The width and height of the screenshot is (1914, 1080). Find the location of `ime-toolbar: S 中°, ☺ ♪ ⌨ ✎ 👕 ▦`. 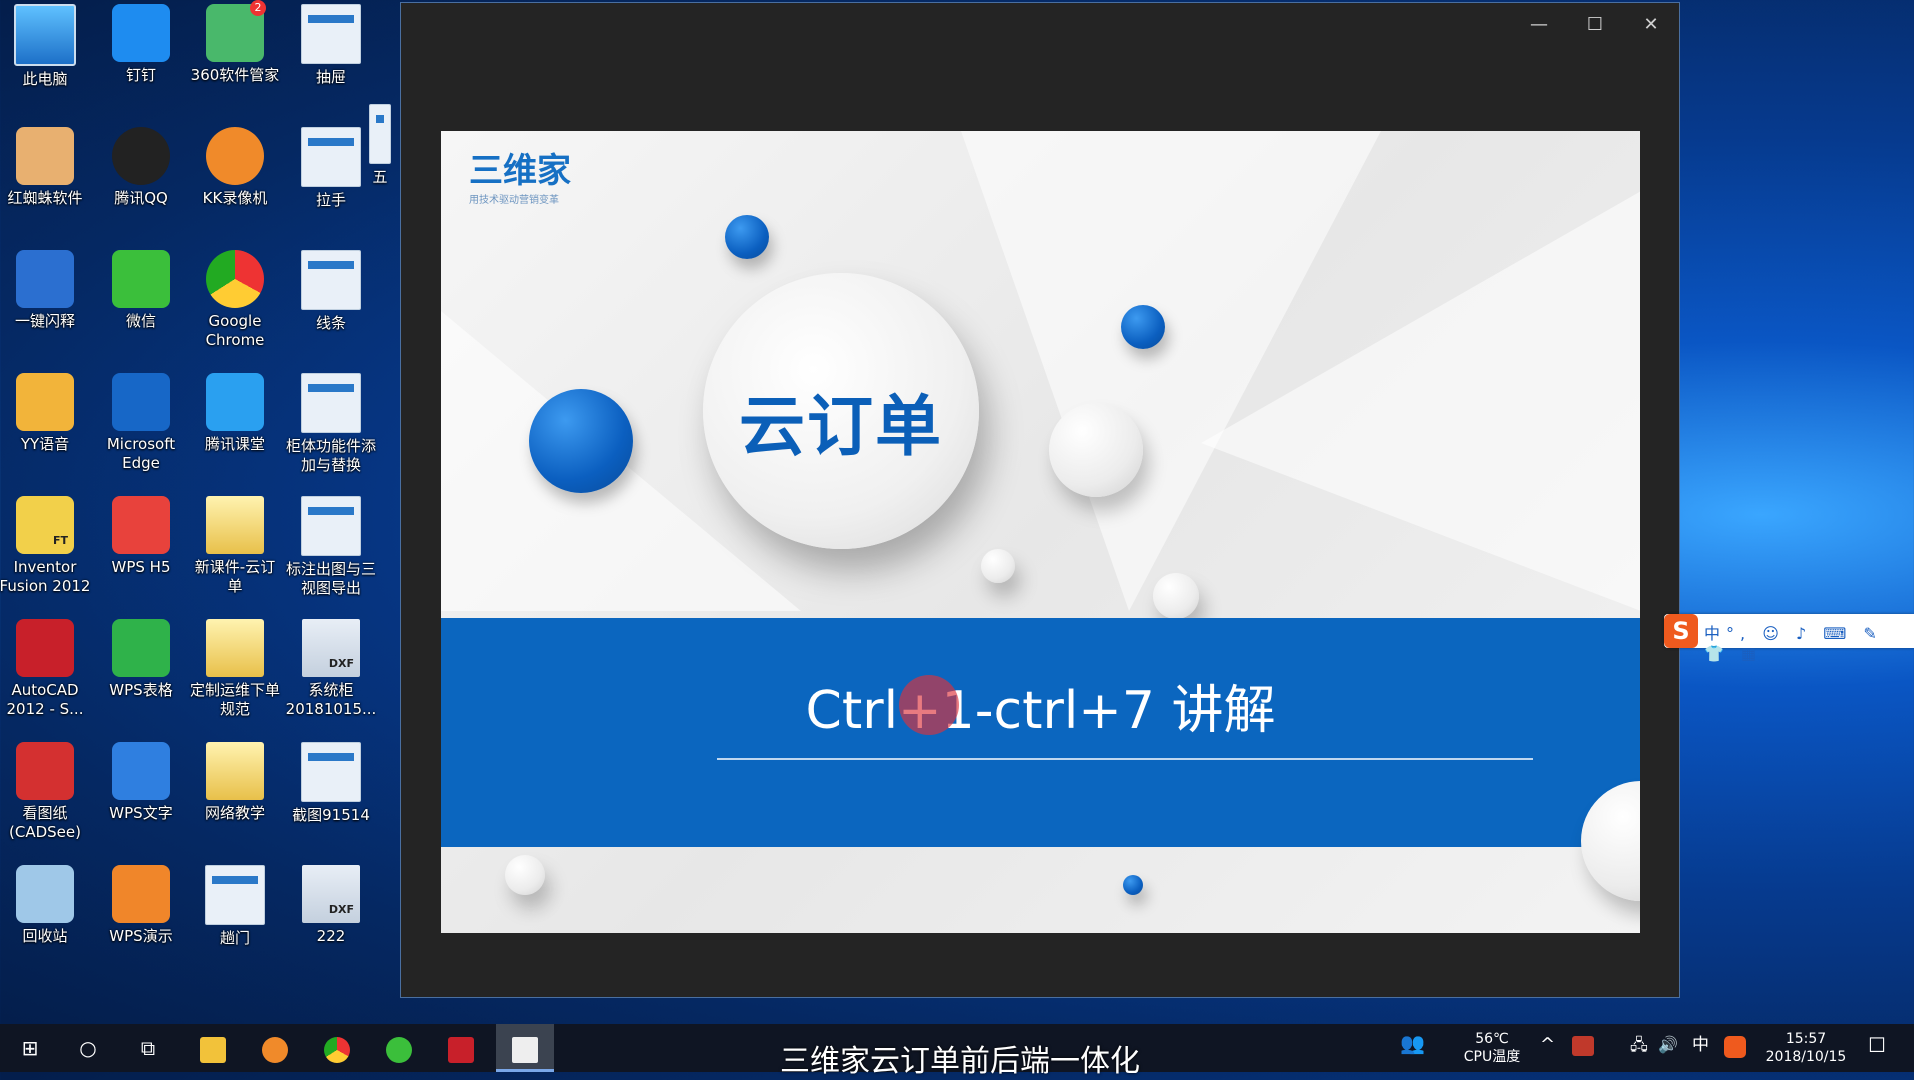

ime-toolbar: S 中°, ☺ ♪ ⌨ ✎ 👕 ▦ is located at coordinates (1789, 638).